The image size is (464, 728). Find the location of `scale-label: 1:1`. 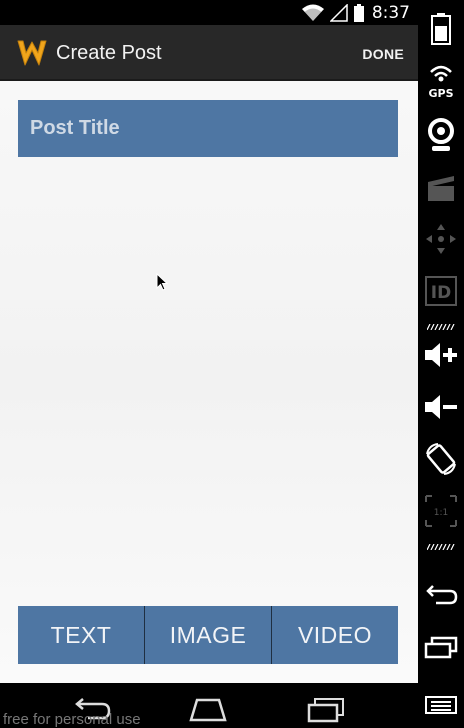

scale-label: 1:1 is located at coordinates (441, 513).